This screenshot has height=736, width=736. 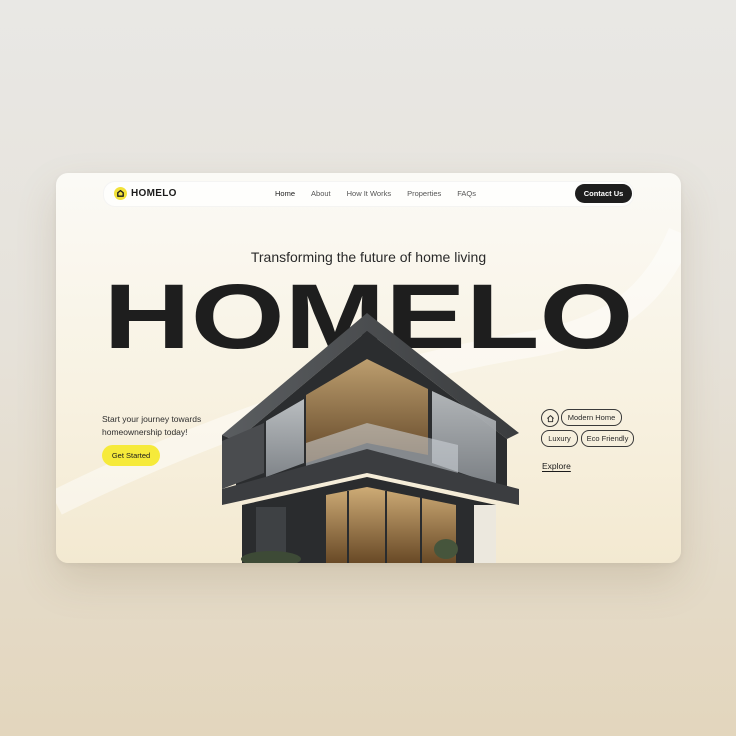 What do you see at coordinates (591, 417) in the screenshot?
I see `tag-modern-home: Modern Home` at bounding box center [591, 417].